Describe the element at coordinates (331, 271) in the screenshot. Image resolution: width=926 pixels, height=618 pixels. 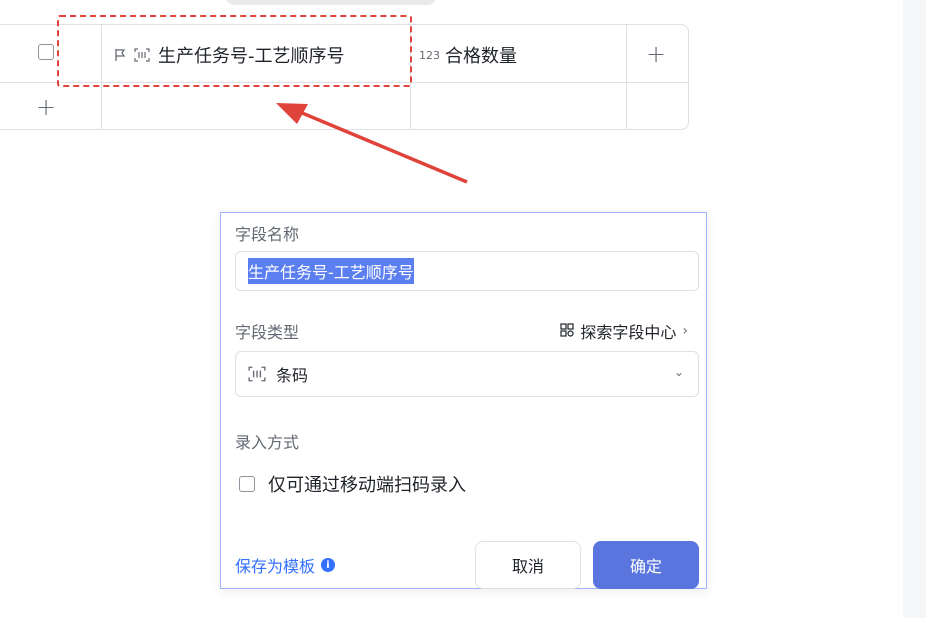
I see `field-name-value: 生产任务号-工艺顺序号` at that location.